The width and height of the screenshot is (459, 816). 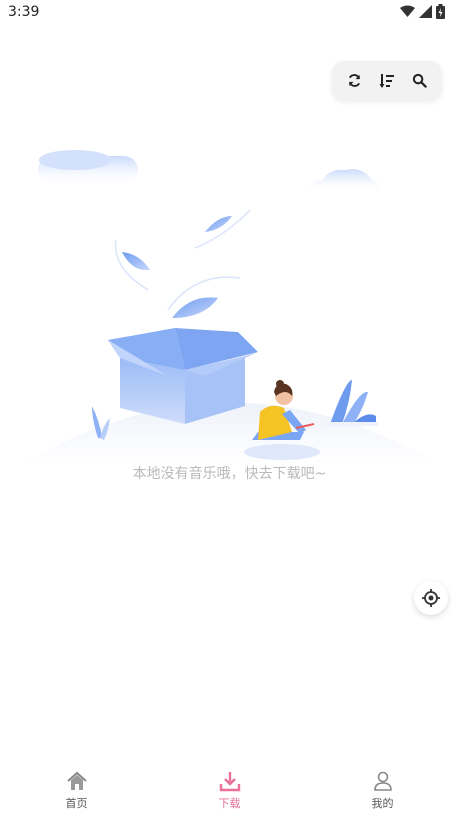 I want to click on nav-item-home: 首页, so click(x=76, y=789).